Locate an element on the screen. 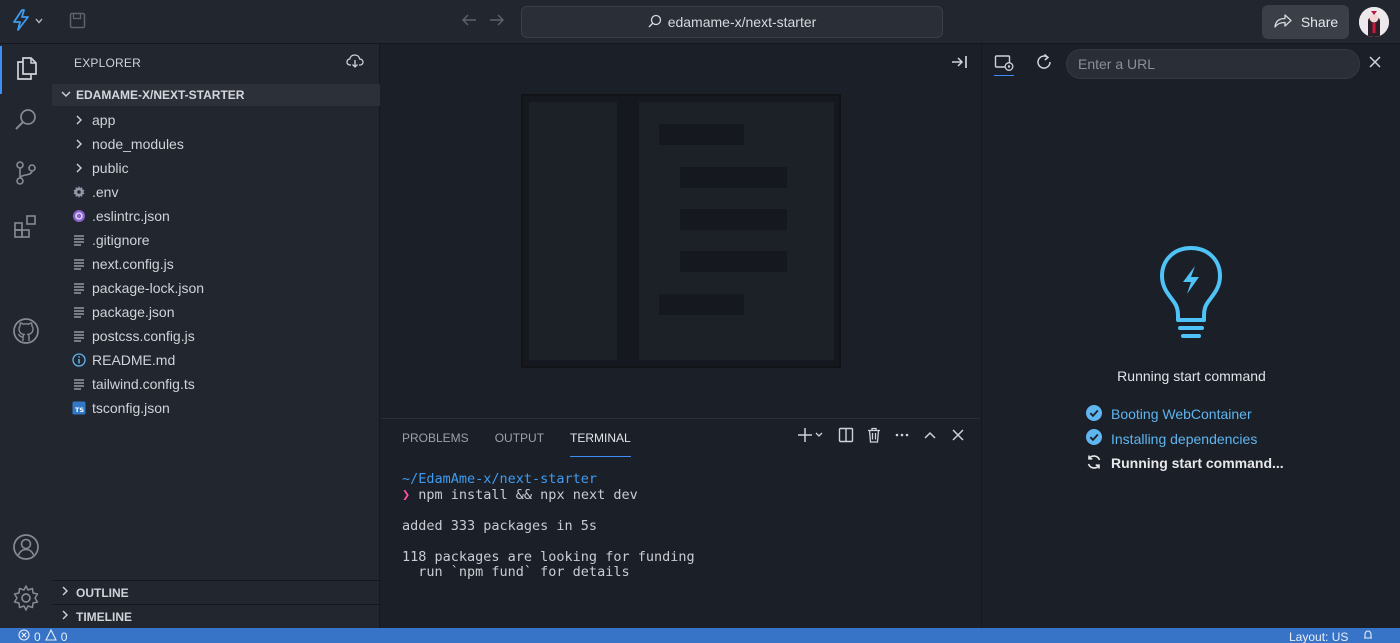 The height and width of the screenshot is (643, 1400). forward-button is located at coordinates (497, 22).